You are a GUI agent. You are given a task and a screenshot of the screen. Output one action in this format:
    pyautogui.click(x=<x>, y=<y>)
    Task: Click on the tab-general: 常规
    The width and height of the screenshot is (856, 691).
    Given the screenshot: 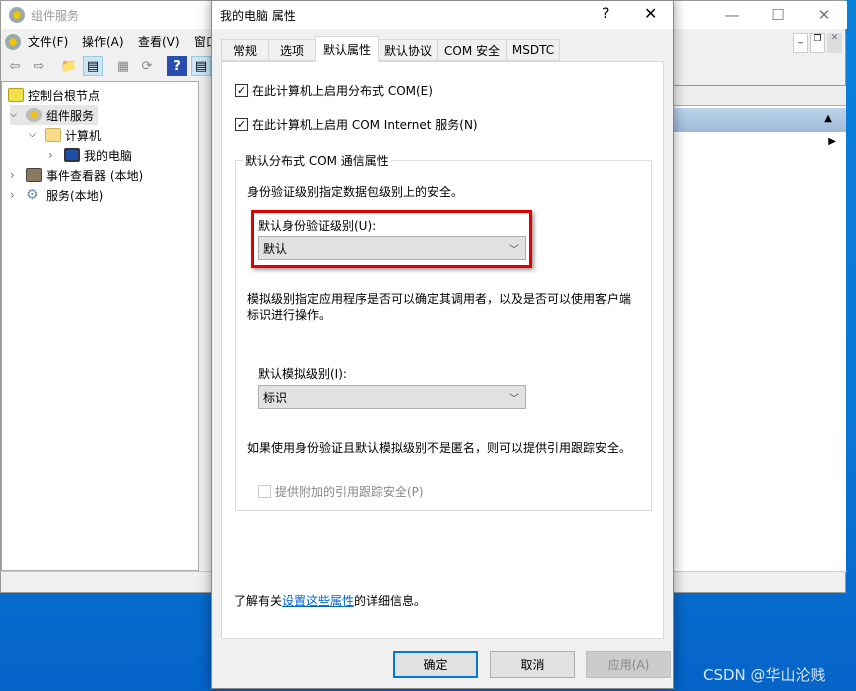 What is the action you would take?
    pyautogui.click(x=245, y=50)
    